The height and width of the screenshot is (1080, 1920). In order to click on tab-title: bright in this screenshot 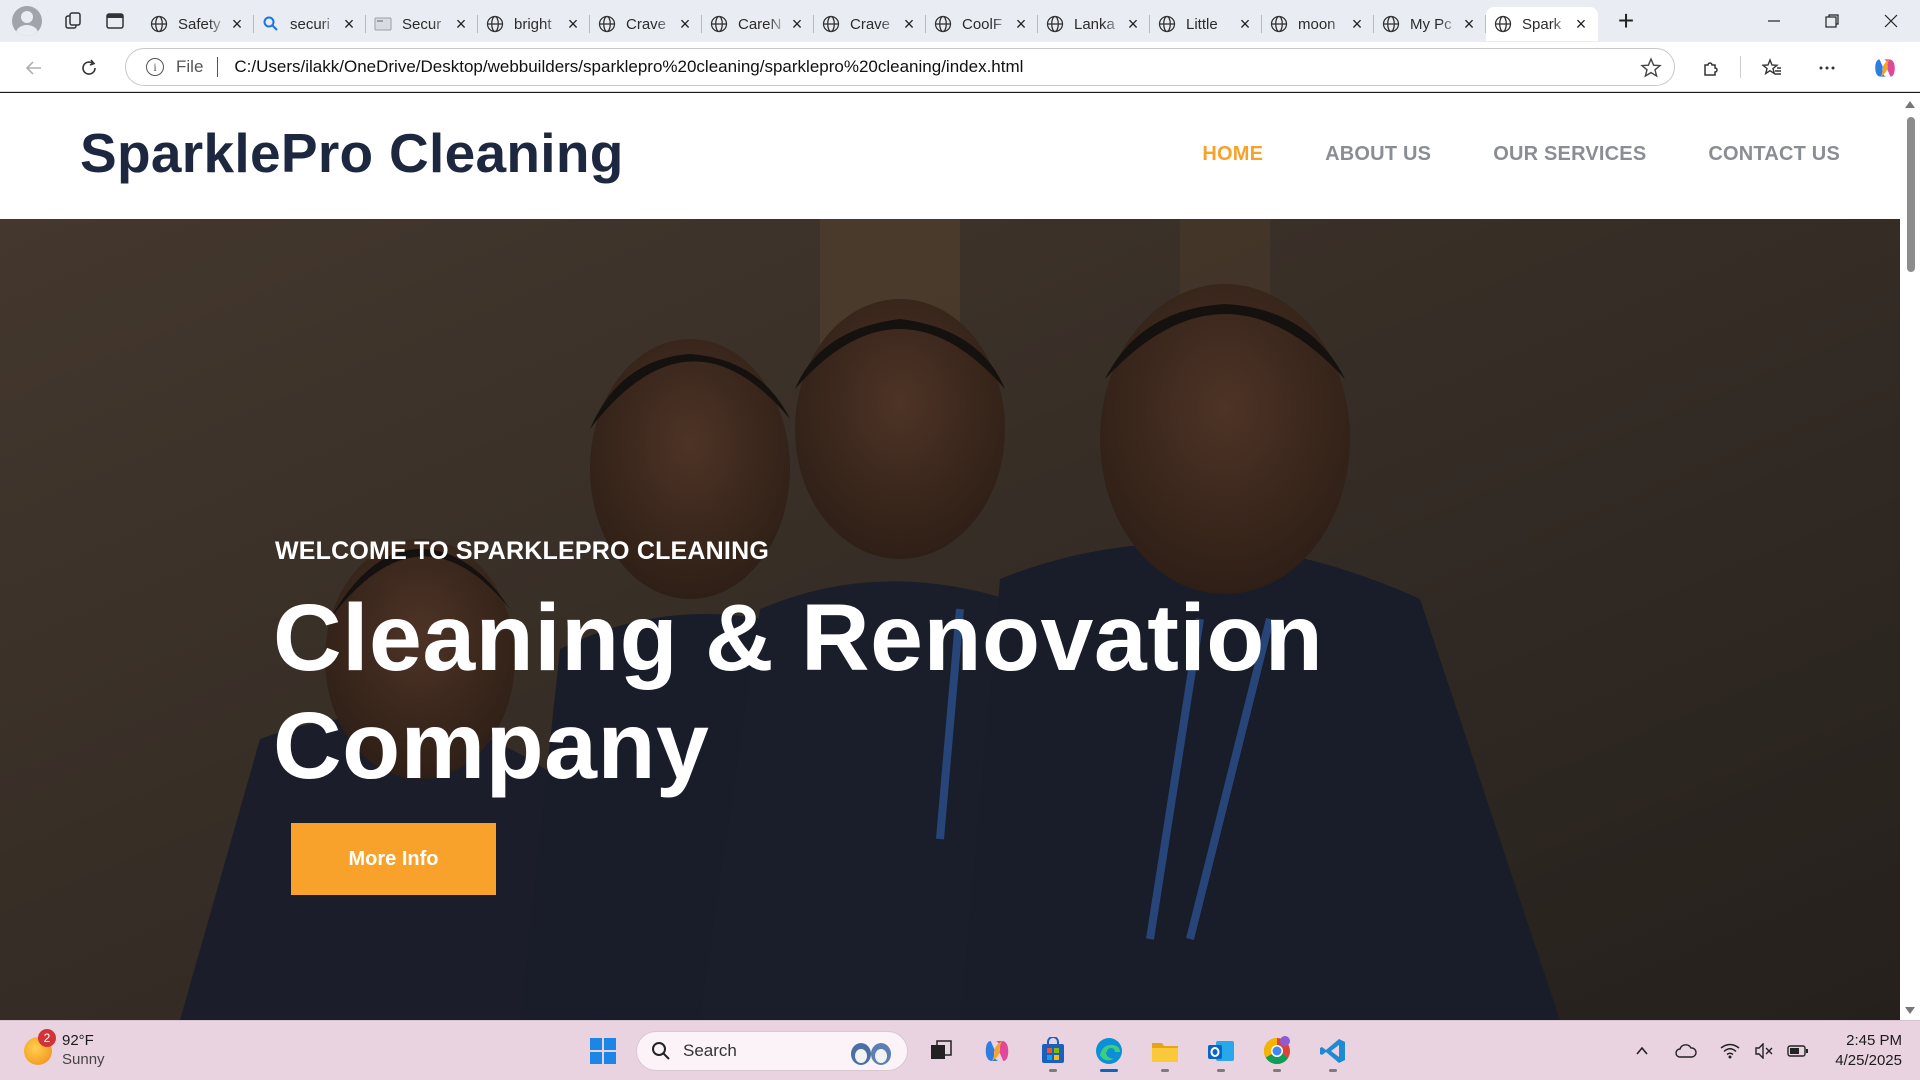, I will do `click(533, 24)`.